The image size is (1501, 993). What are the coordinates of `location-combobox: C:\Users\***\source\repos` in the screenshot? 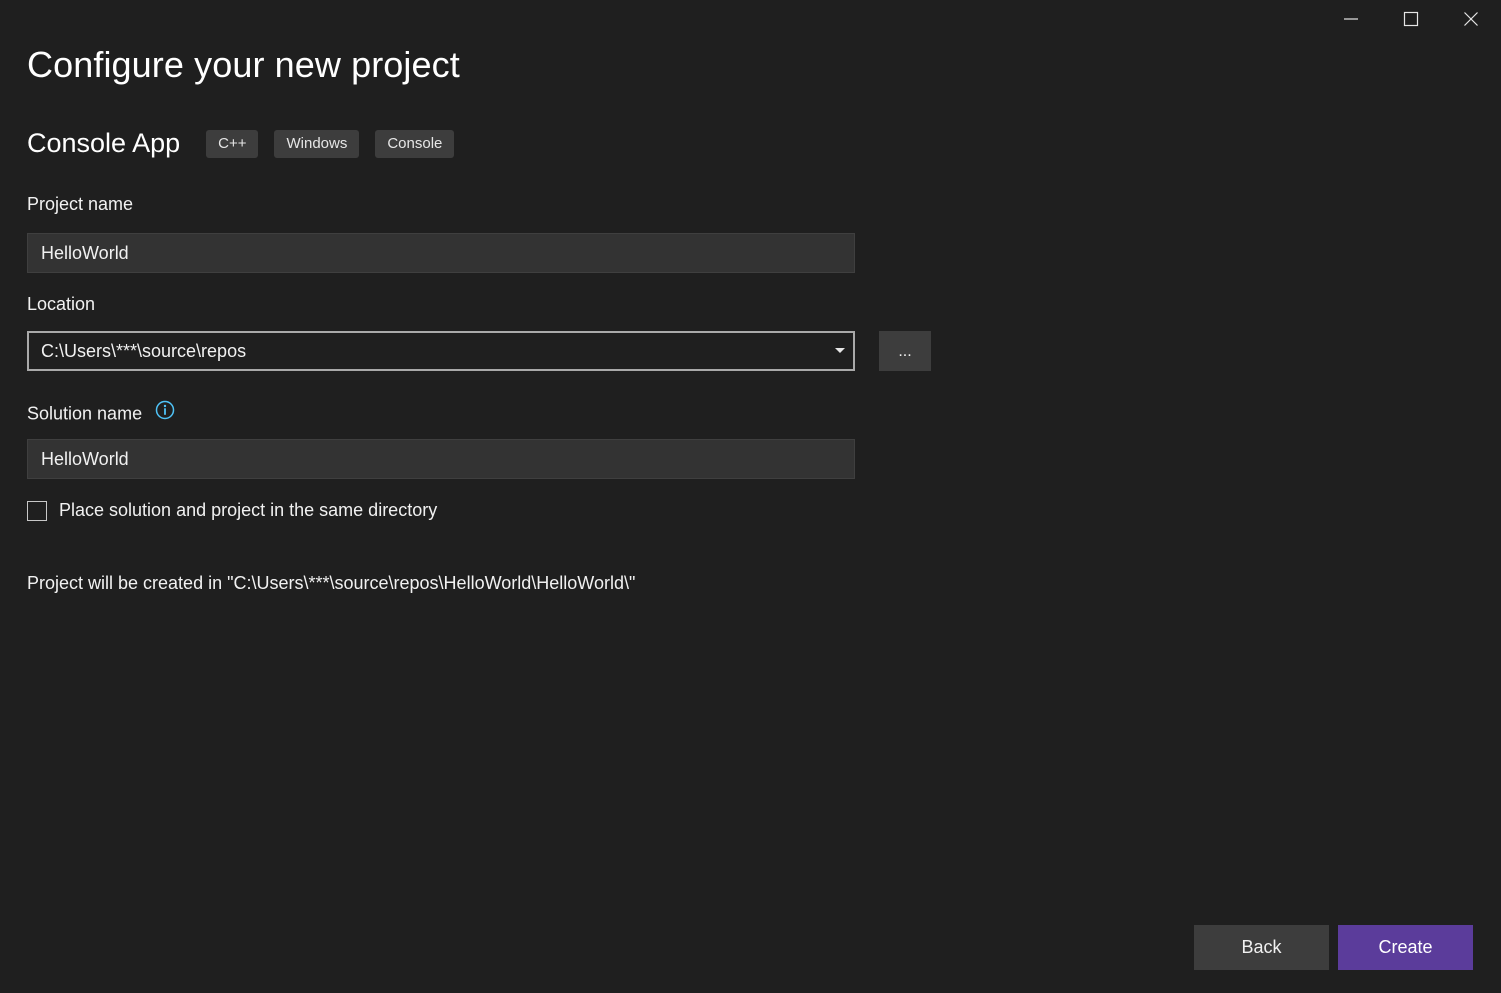 It's located at (441, 351).